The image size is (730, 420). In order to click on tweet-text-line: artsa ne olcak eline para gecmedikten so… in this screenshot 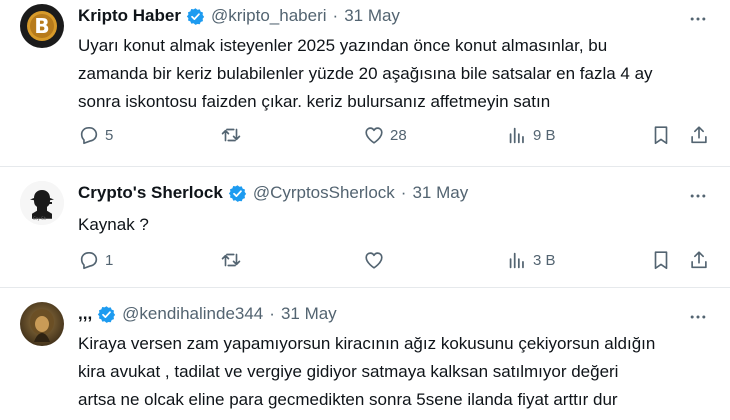, I will do `click(348, 399)`.